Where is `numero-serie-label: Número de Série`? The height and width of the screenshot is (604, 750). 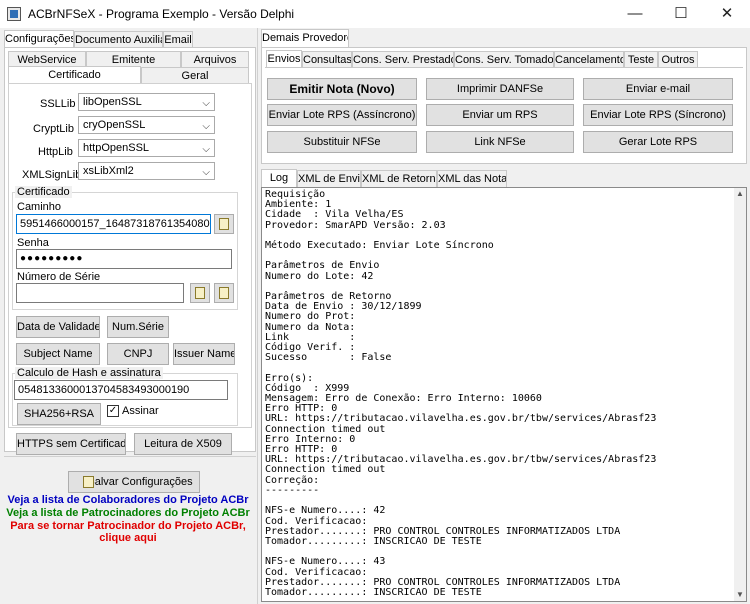
numero-serie-label: Número de Série is located at coordinates (59, 277).